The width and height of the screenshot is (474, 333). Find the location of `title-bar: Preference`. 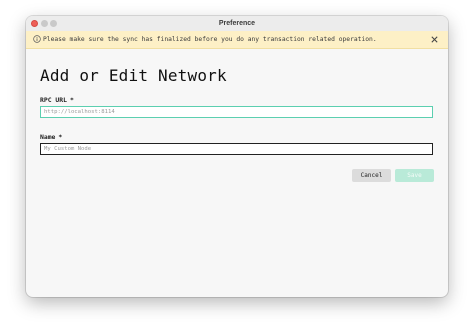

title-bar: Preference is located at coordinates (237, 24).